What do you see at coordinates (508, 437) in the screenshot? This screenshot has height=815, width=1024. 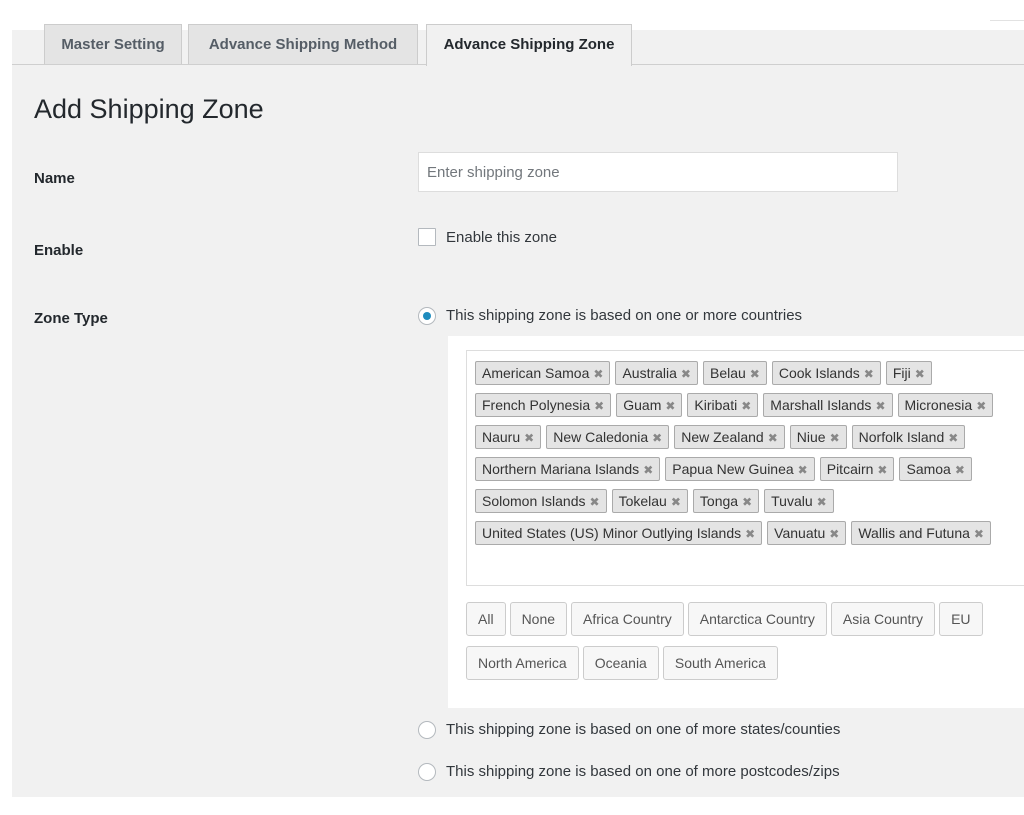 I see `country-chip: Nauru ✖` at bounding box center [508, 437].